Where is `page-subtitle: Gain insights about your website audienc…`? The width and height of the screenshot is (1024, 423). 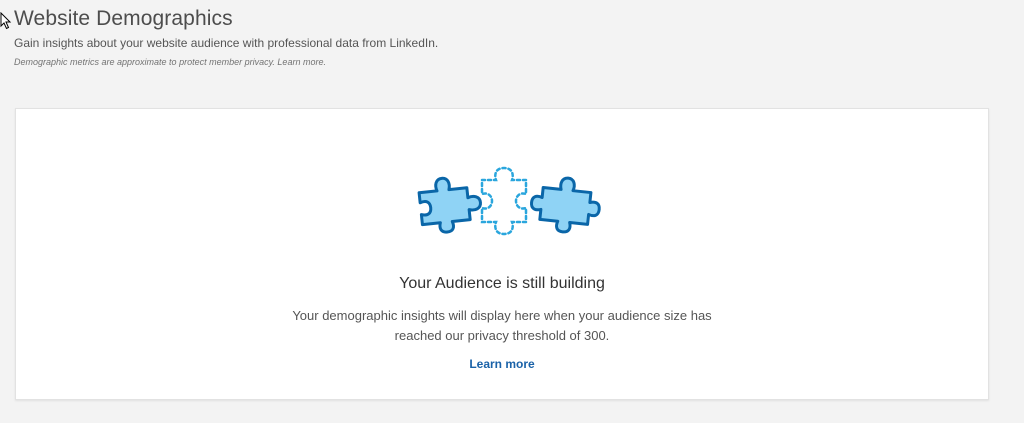
page-subtitle: Gain insights about your website audienc… is located at coordinates (226, 43).